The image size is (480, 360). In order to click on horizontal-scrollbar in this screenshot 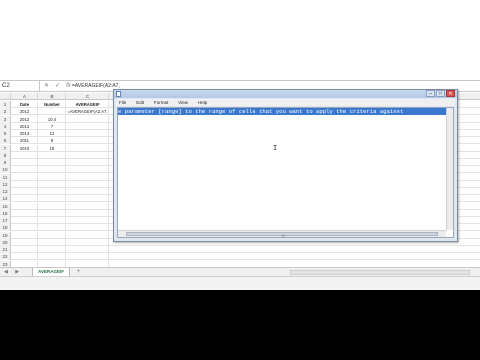, I will do `click(380, 272)`.